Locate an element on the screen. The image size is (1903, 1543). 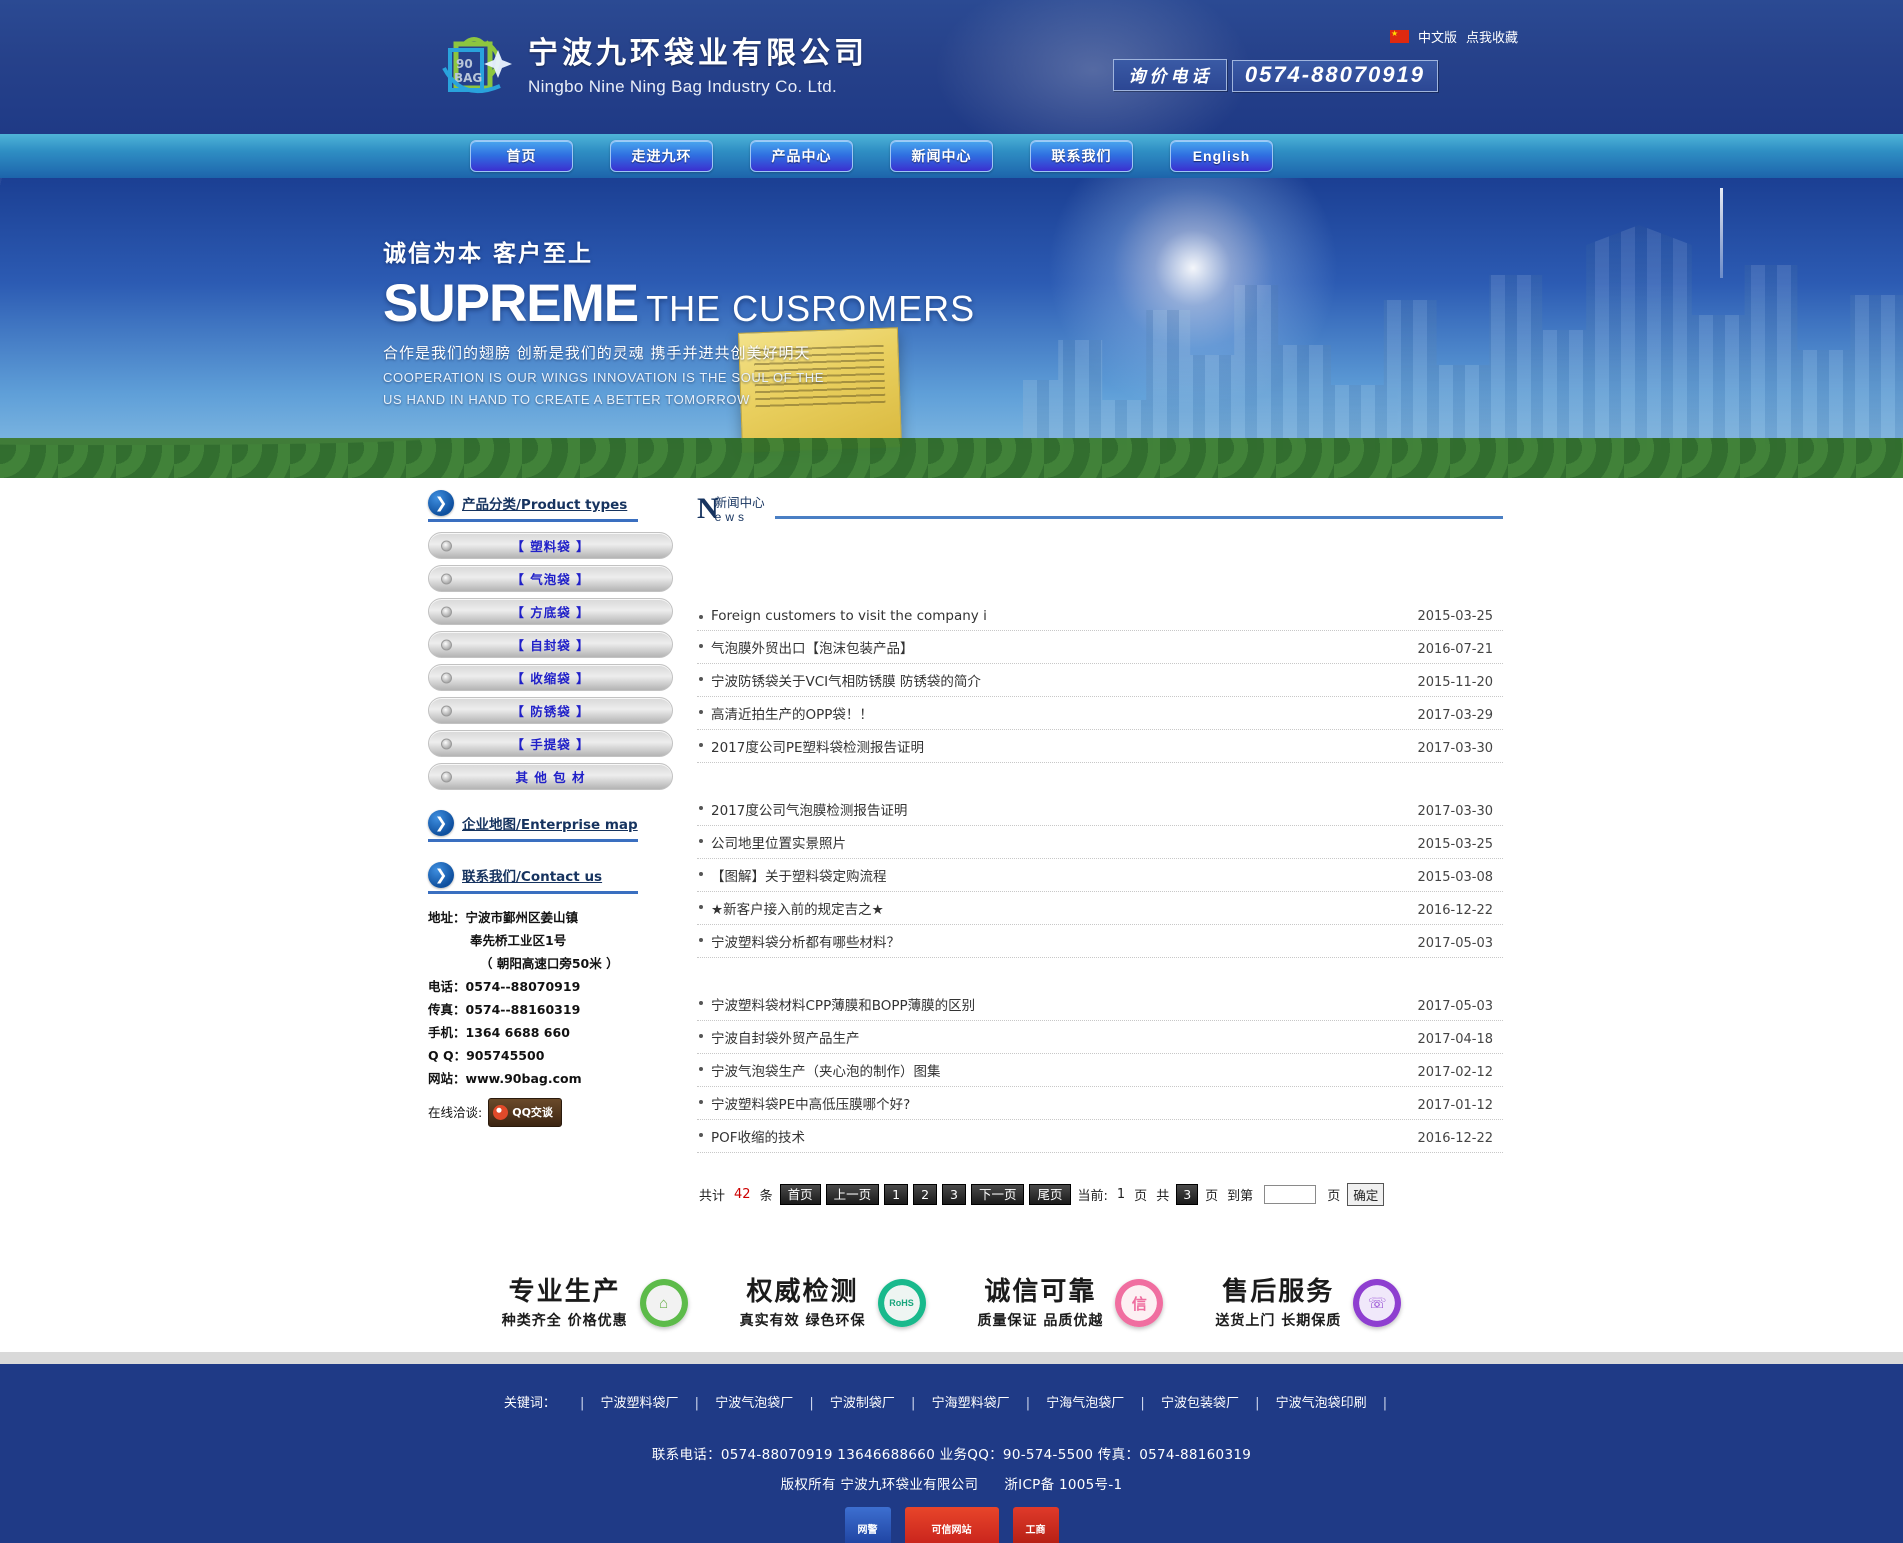
address-line1: 宁波市鄞州区姜山镇 is located at coordinates (522, 917).